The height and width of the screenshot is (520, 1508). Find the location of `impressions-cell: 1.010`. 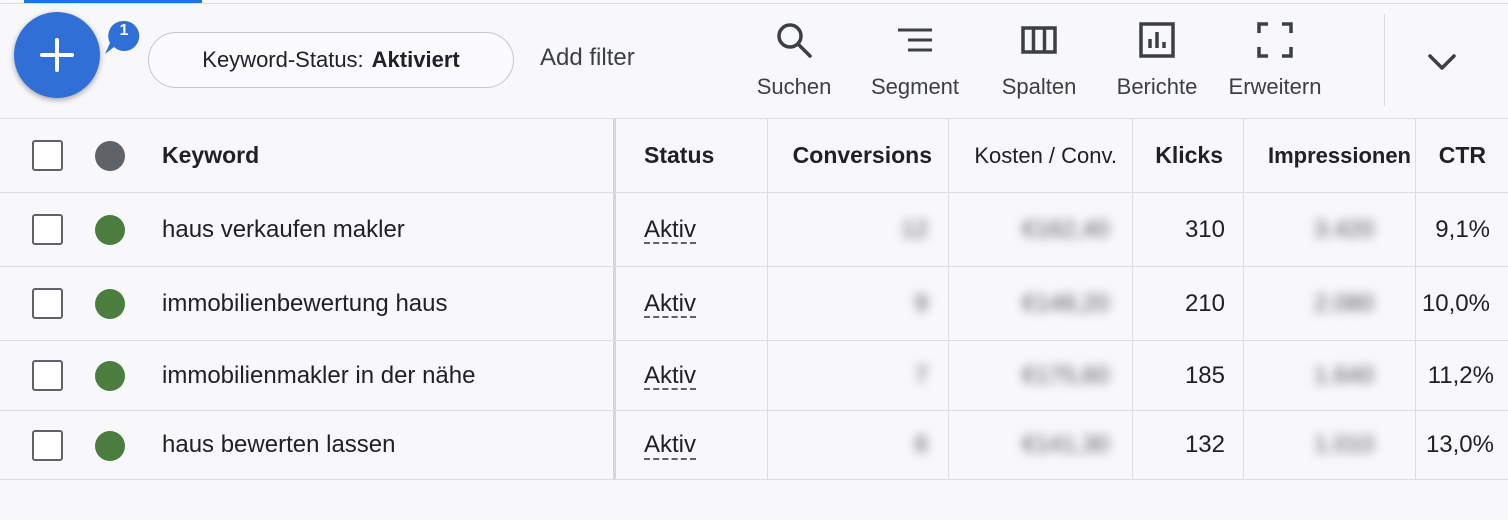

impressions-cell: 1.010 is located at coordinates (1343, 444).